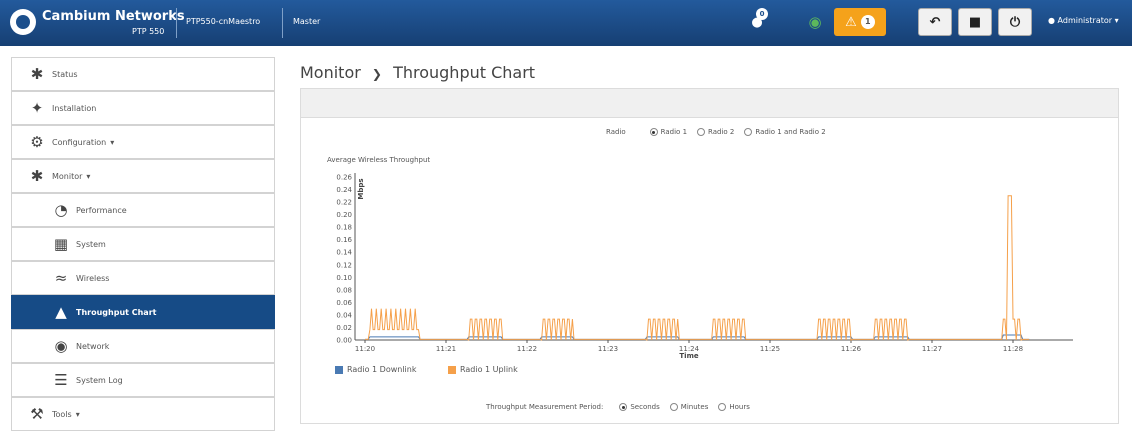 The image size is (1132, 431). Describe the element at coordinates (61, 380) in the screenshot. I see `log-icon: ☰` at that location.